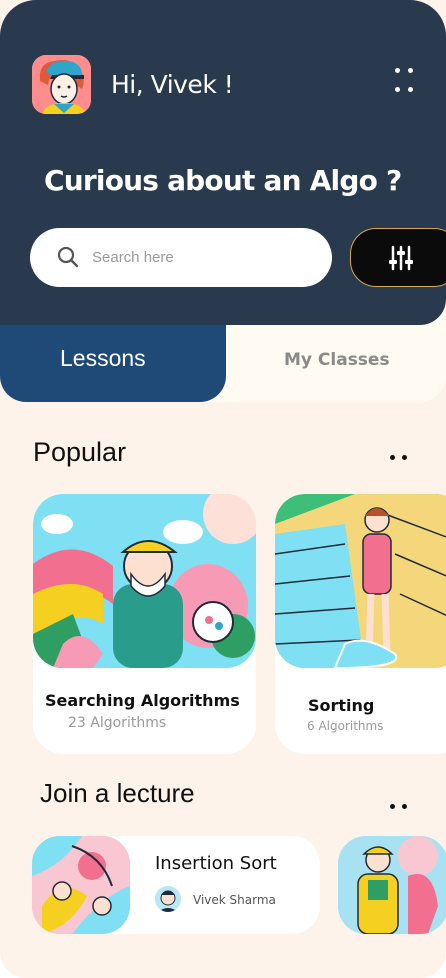 The image size is (446, 978). What do you see at coordinates (68, 259) in the screenshot?
I see `search-icon` at bounding box center [68, 259].